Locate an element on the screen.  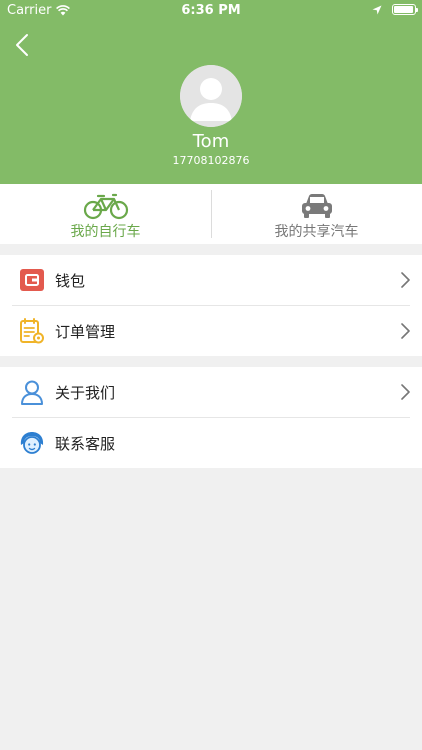
menu-item-order-management: 订单管理 is located at coordinates (211, 331).